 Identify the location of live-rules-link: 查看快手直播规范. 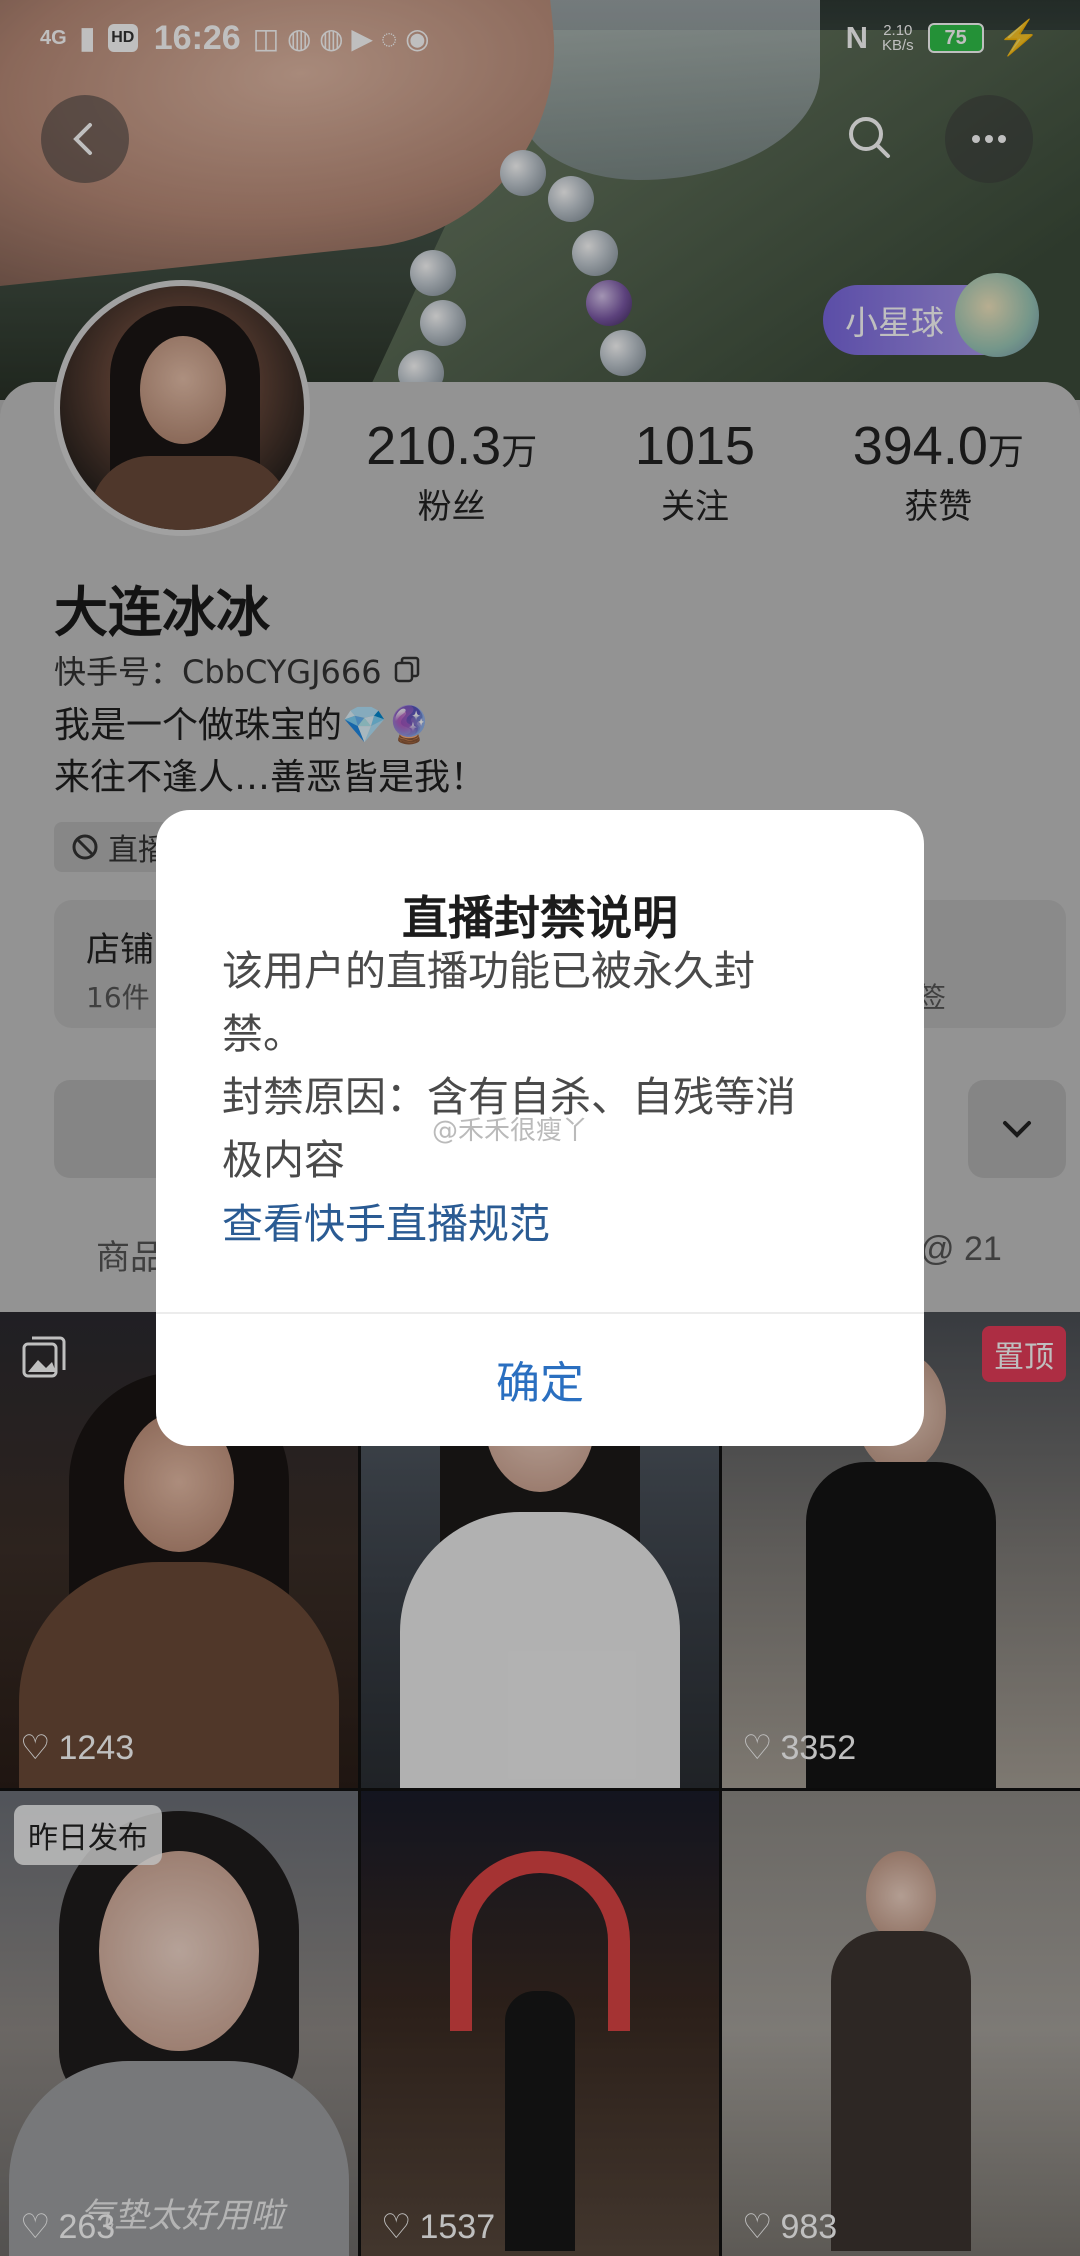
(386, 1220).